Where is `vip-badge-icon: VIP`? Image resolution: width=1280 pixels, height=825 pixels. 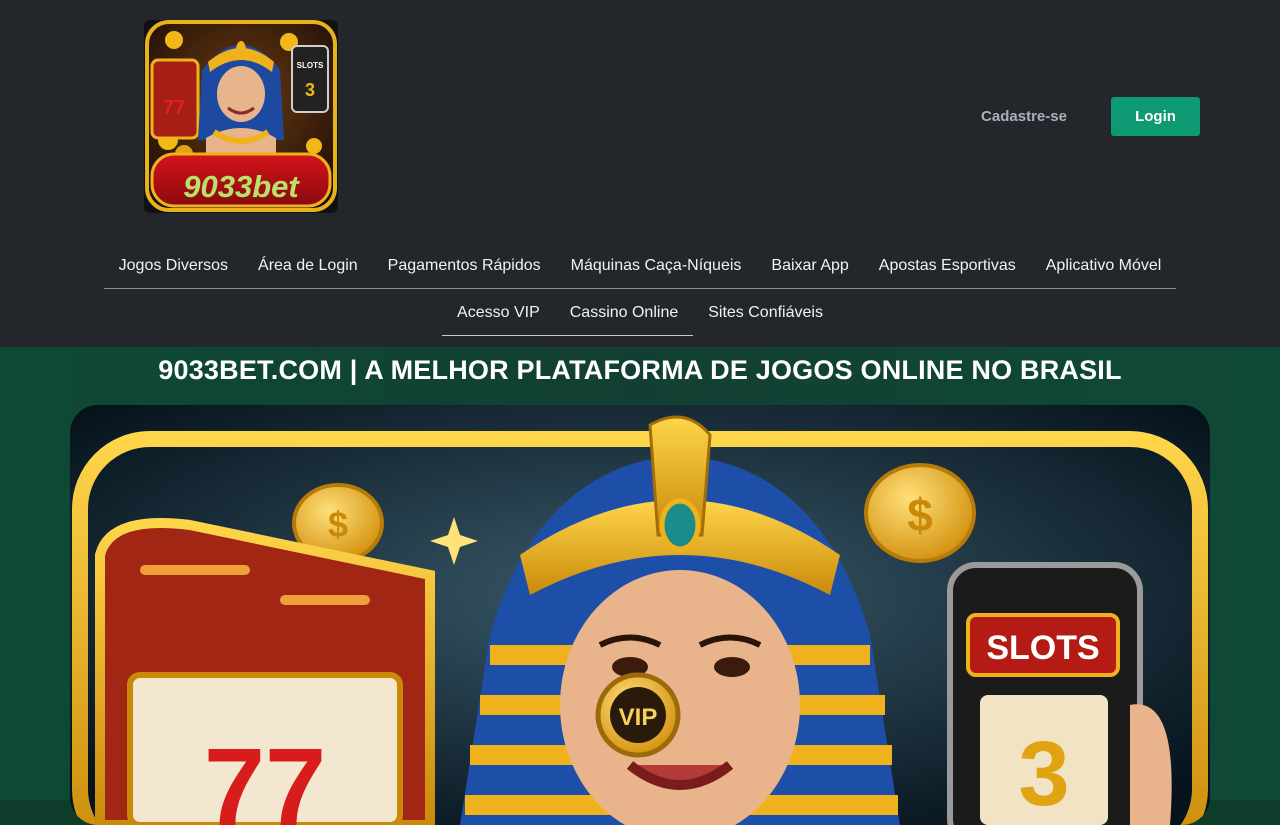
vip-badge-icon: VIP is located at coordinates (638, 715).